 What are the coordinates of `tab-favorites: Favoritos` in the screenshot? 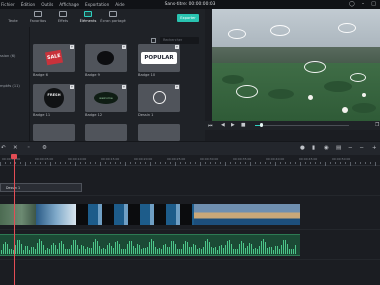 It's located at (38, 18).